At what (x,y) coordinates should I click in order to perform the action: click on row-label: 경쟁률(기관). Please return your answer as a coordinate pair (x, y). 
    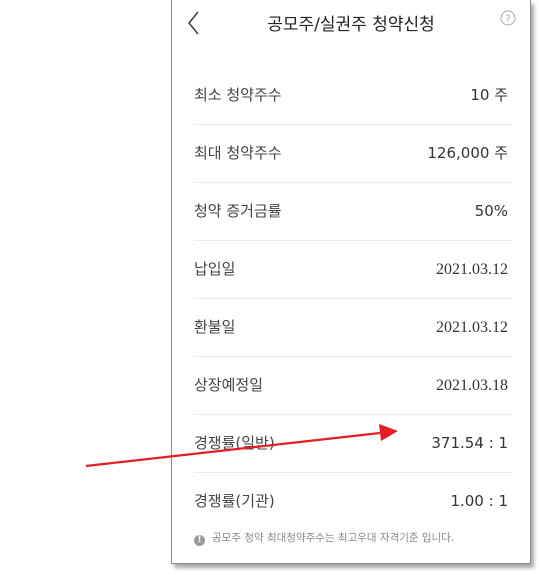
    Looking at the image, I should click on (234, 501).